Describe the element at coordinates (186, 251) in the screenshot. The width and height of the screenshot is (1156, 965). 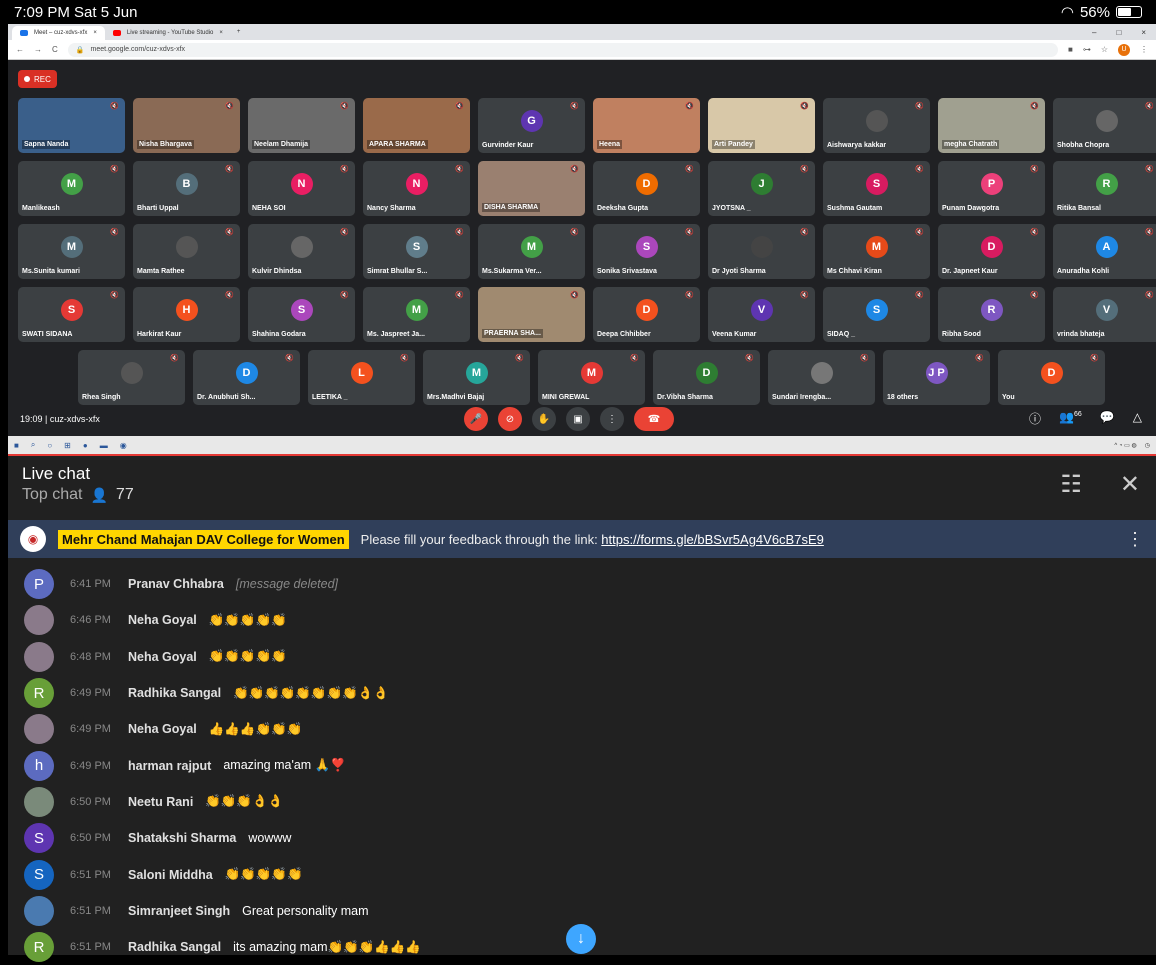
I see `participant-tile: 🔇 Mamta Rathee` at that location.